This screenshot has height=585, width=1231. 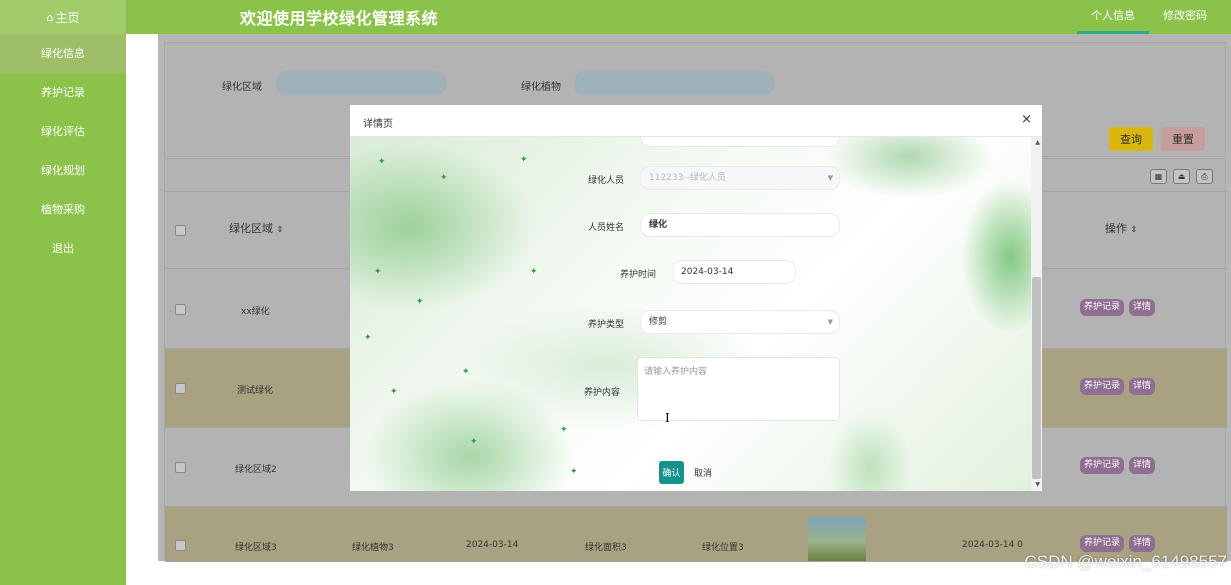 What do you see at coordinates (740, 142) in the screenshot?
I see `hidden-field` at bounding box center [740, 142].